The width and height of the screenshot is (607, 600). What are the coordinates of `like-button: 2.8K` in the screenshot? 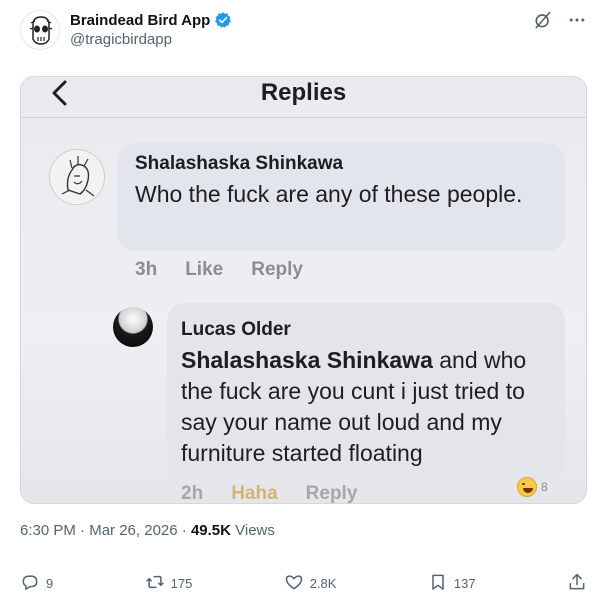 It's located at (310, 583).